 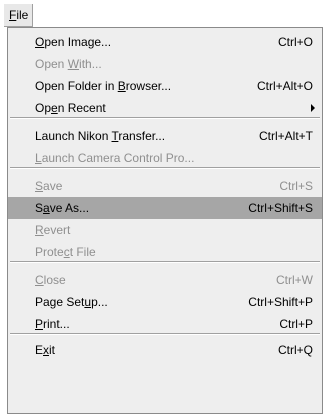 What do you see at coordinates (280, 302) in the screenshot?
I see `menu-item-shortcut: Ctrl+Shift+P` at bounding box center [280, 302].